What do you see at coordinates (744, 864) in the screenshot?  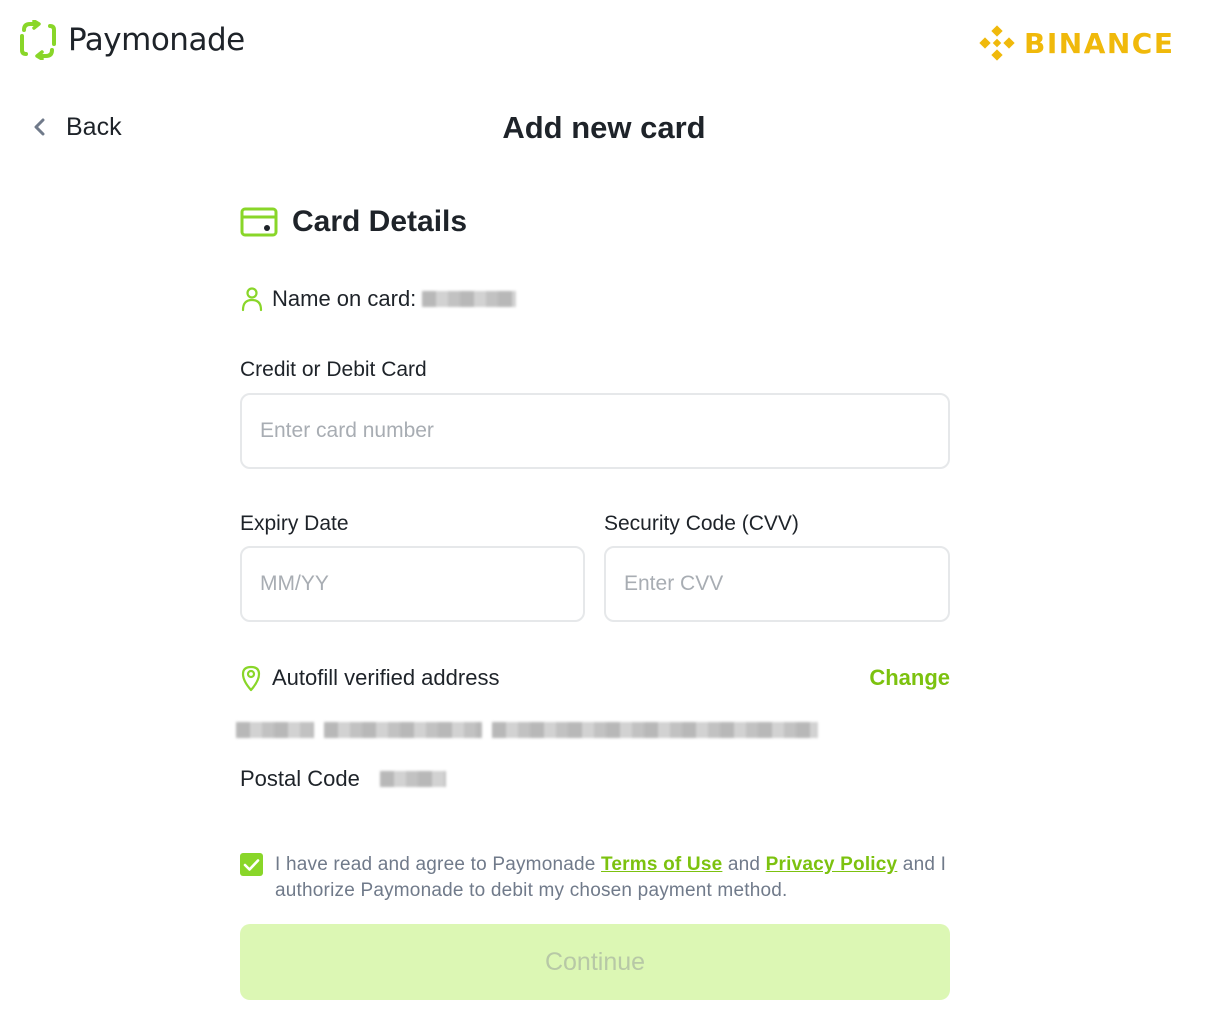 I see `agreement-text-middle: and` at bounding box center [744, 864].